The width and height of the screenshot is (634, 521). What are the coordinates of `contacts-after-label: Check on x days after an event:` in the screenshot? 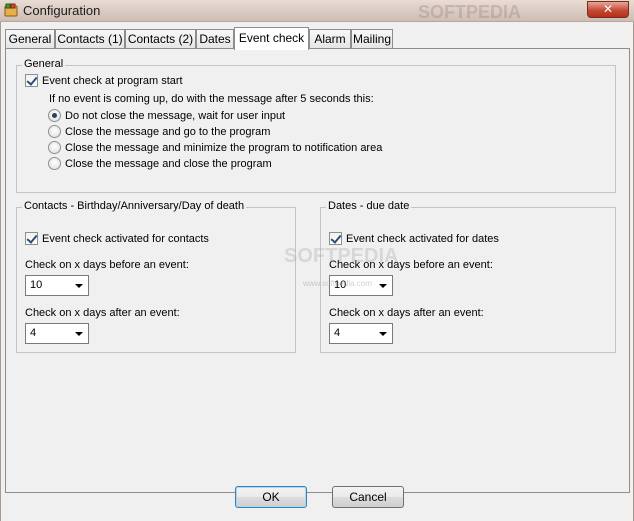 It's located at (102, 313).